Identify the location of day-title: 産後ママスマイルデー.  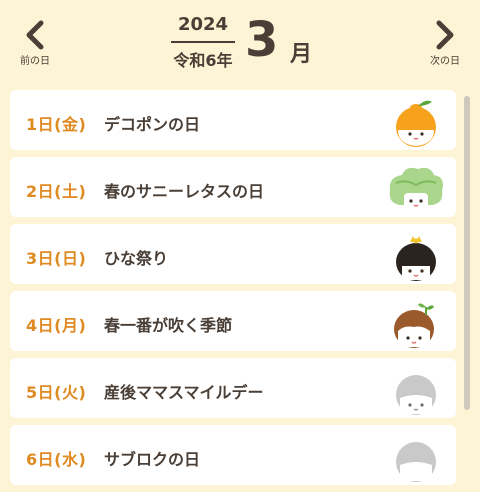
(184, 392).